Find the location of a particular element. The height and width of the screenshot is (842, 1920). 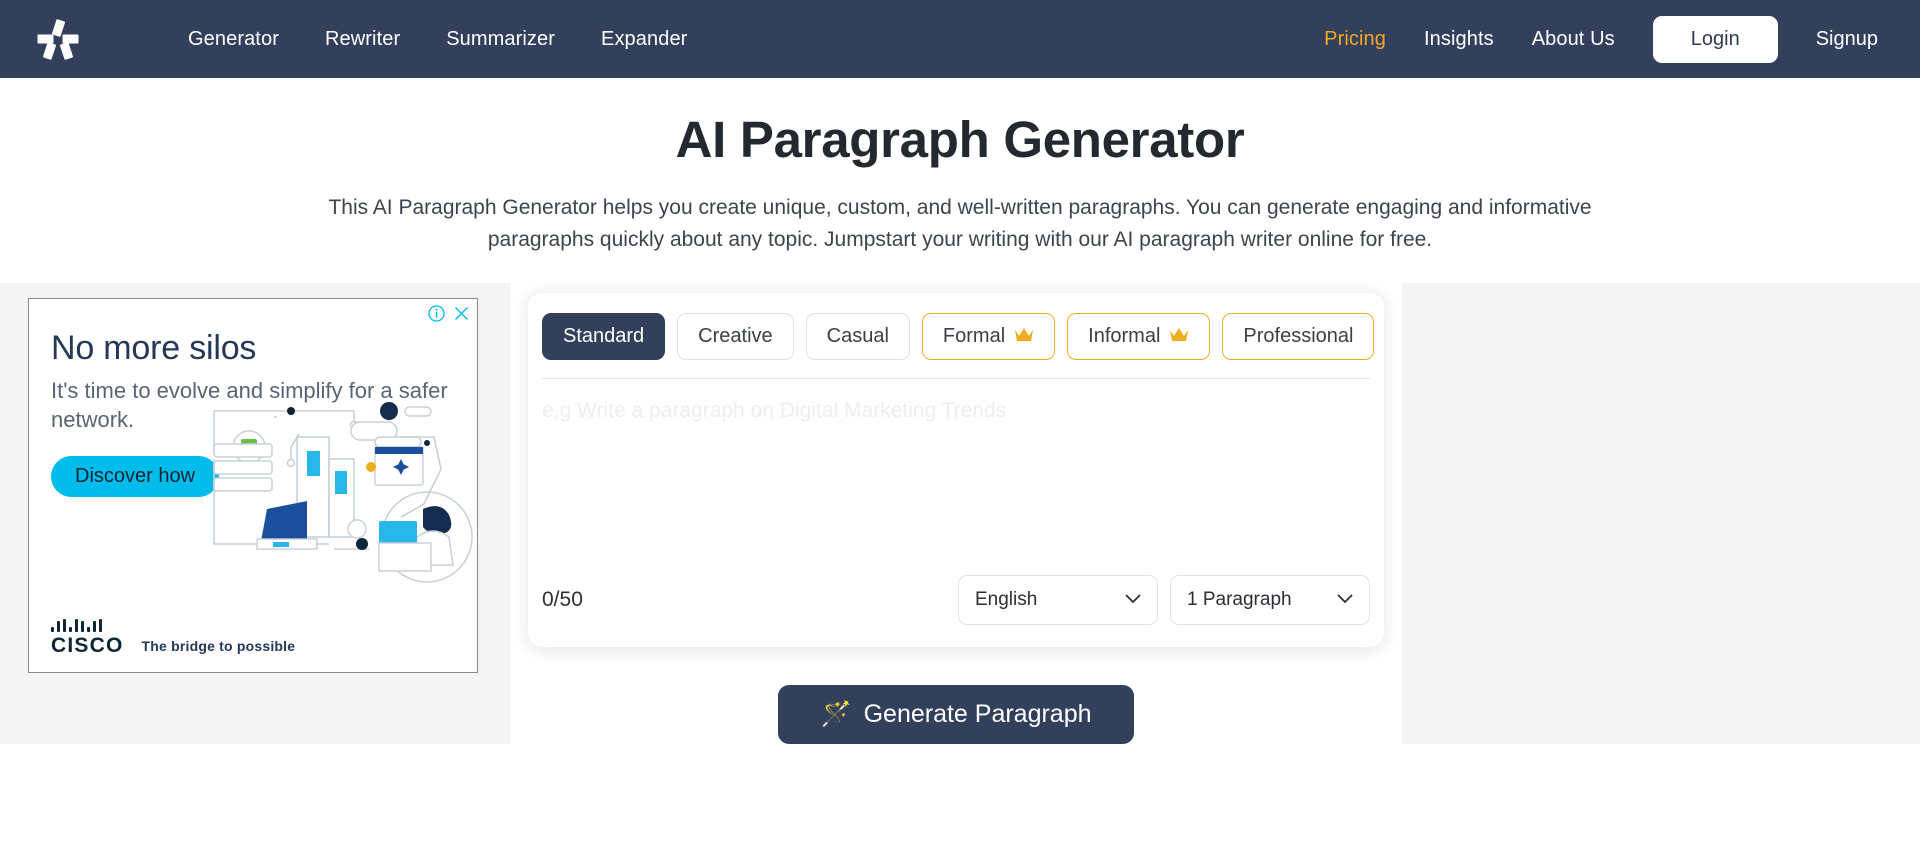

tone-tab-professional: Professional is located at coordinates (1298, 336).